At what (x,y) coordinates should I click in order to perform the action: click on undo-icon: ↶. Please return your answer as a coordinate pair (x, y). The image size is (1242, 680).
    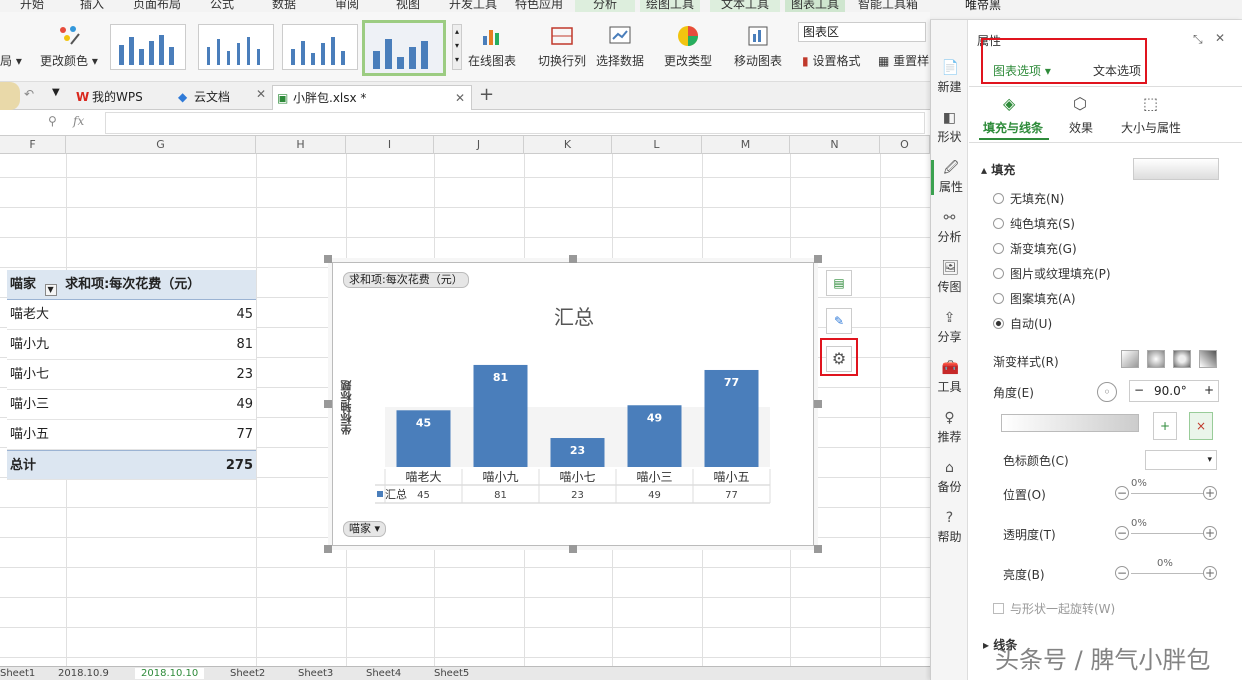
    Looking at the image, I should click on (29, 94).